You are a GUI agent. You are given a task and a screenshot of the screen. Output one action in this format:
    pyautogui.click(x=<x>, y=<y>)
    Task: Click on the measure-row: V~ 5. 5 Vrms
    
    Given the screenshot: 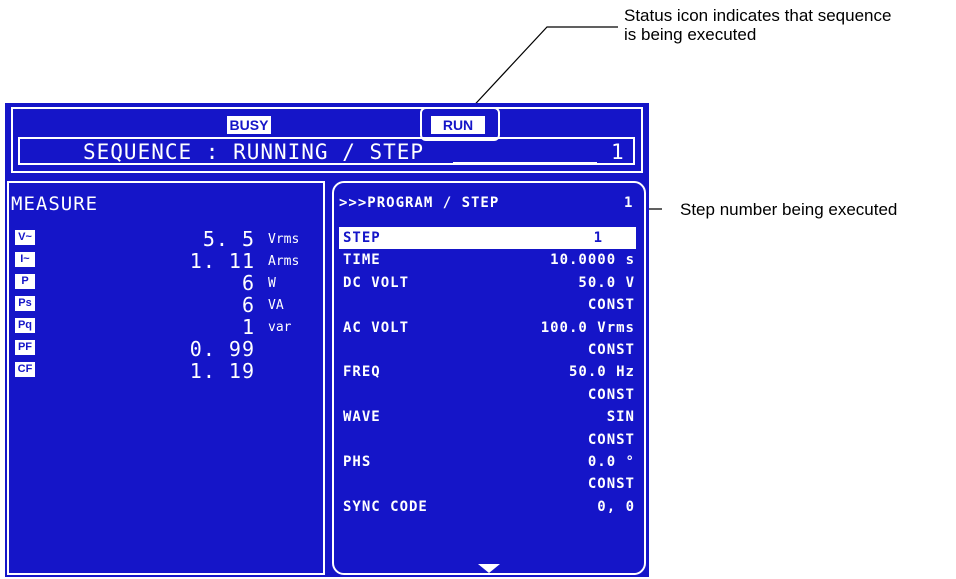 What is the action you would take?
    pyautogui.click(x=165, y=239)
    